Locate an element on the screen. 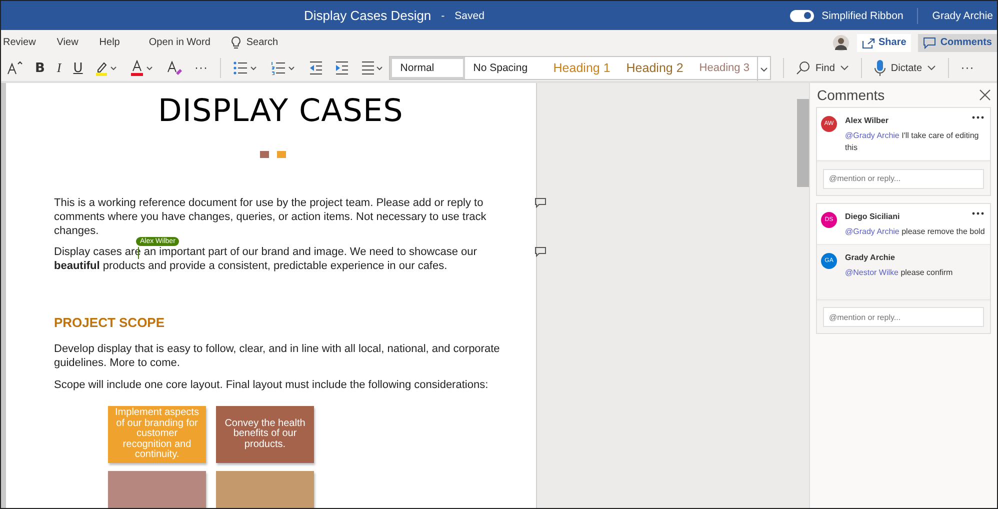 The width and height of the screenshot is (998, 509). style-option: Normal is located at coordinates (428, 68).